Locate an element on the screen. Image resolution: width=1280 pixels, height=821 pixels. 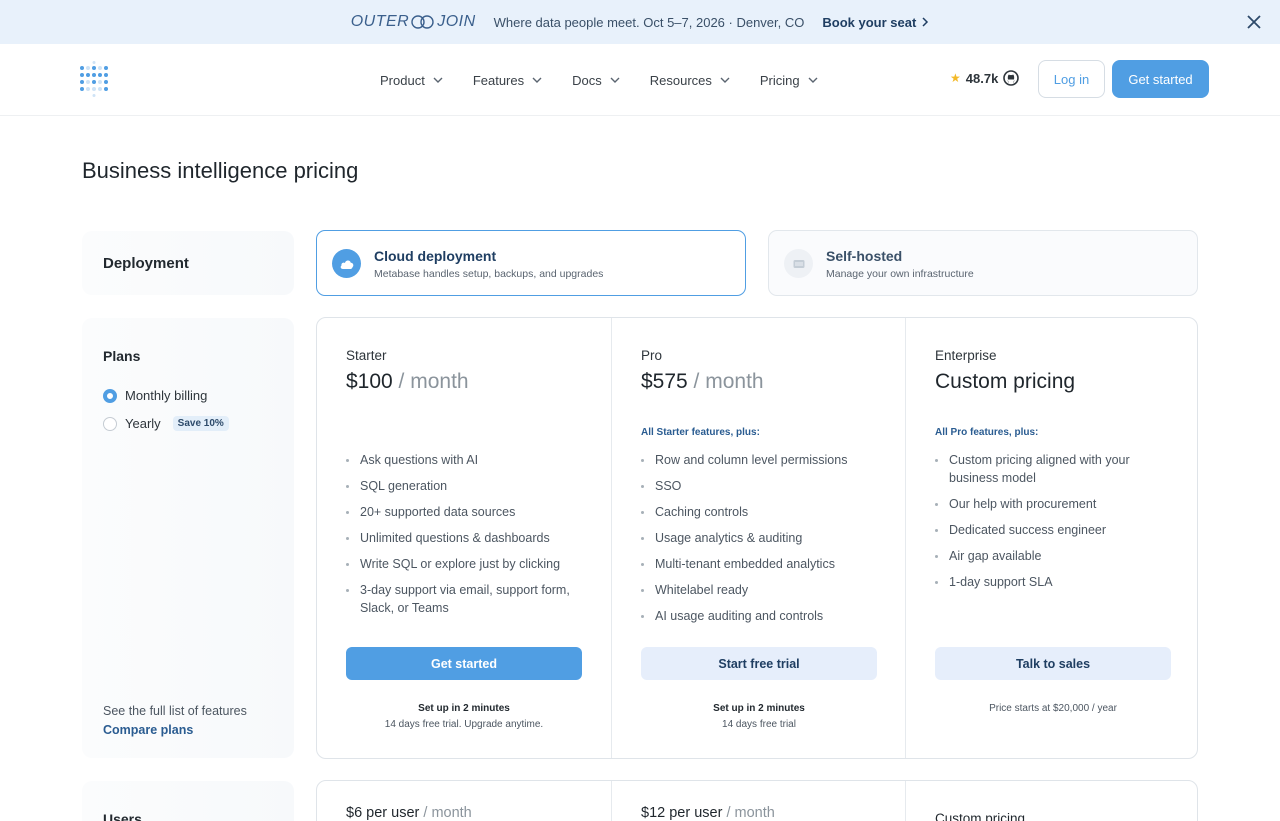
list-item: Write SQL or explore just by clicking is located at coordinates (466, 564).